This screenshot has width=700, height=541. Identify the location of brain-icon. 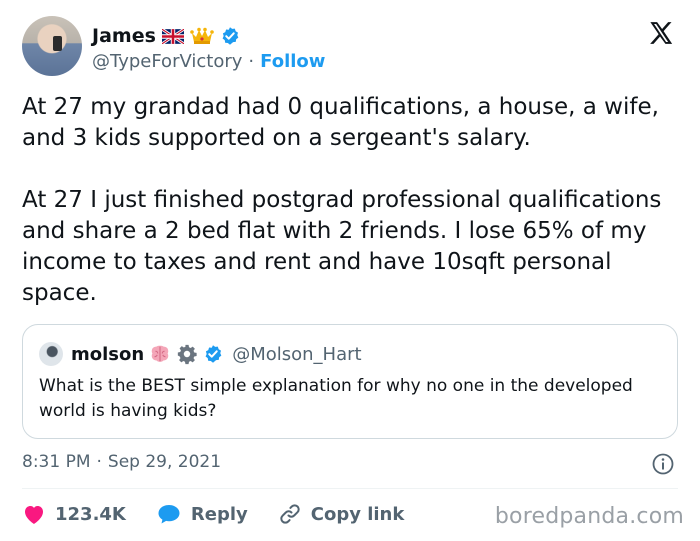
(160, 353).